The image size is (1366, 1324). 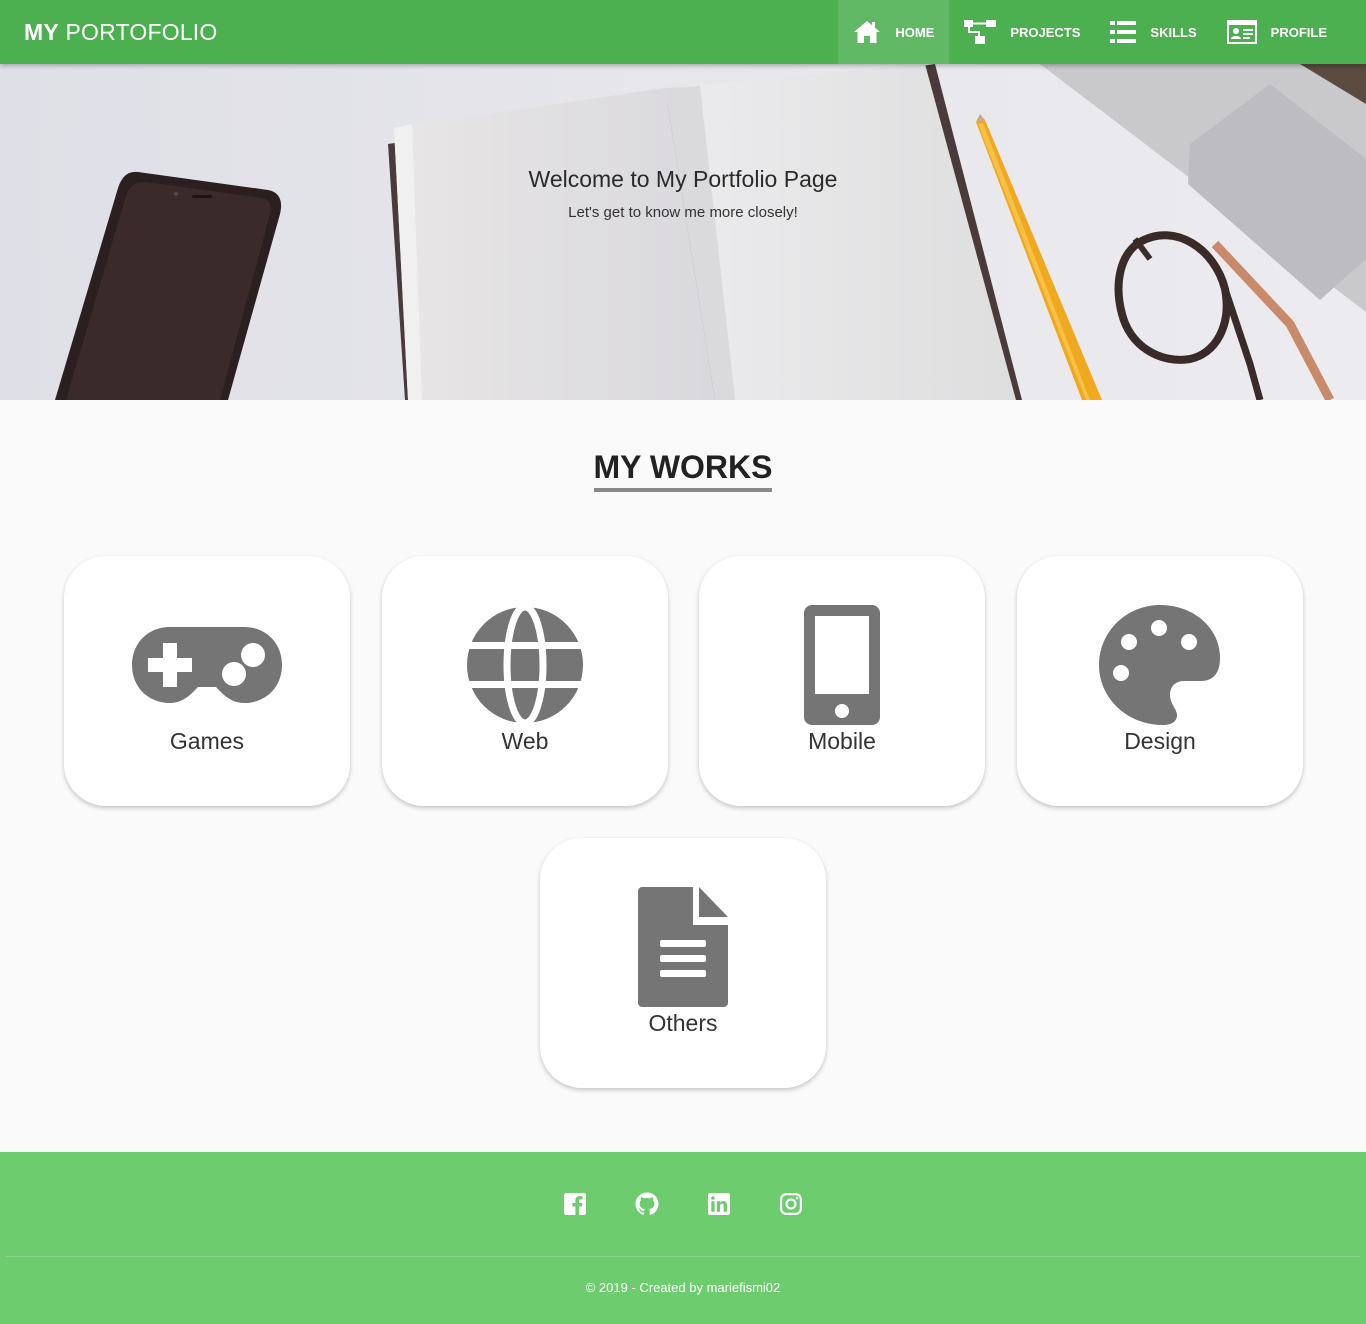 What do you see at coordinates (915, 32) in the screenshot?
I see `nav-label-home: HOME` at bounding box center [915, 32].